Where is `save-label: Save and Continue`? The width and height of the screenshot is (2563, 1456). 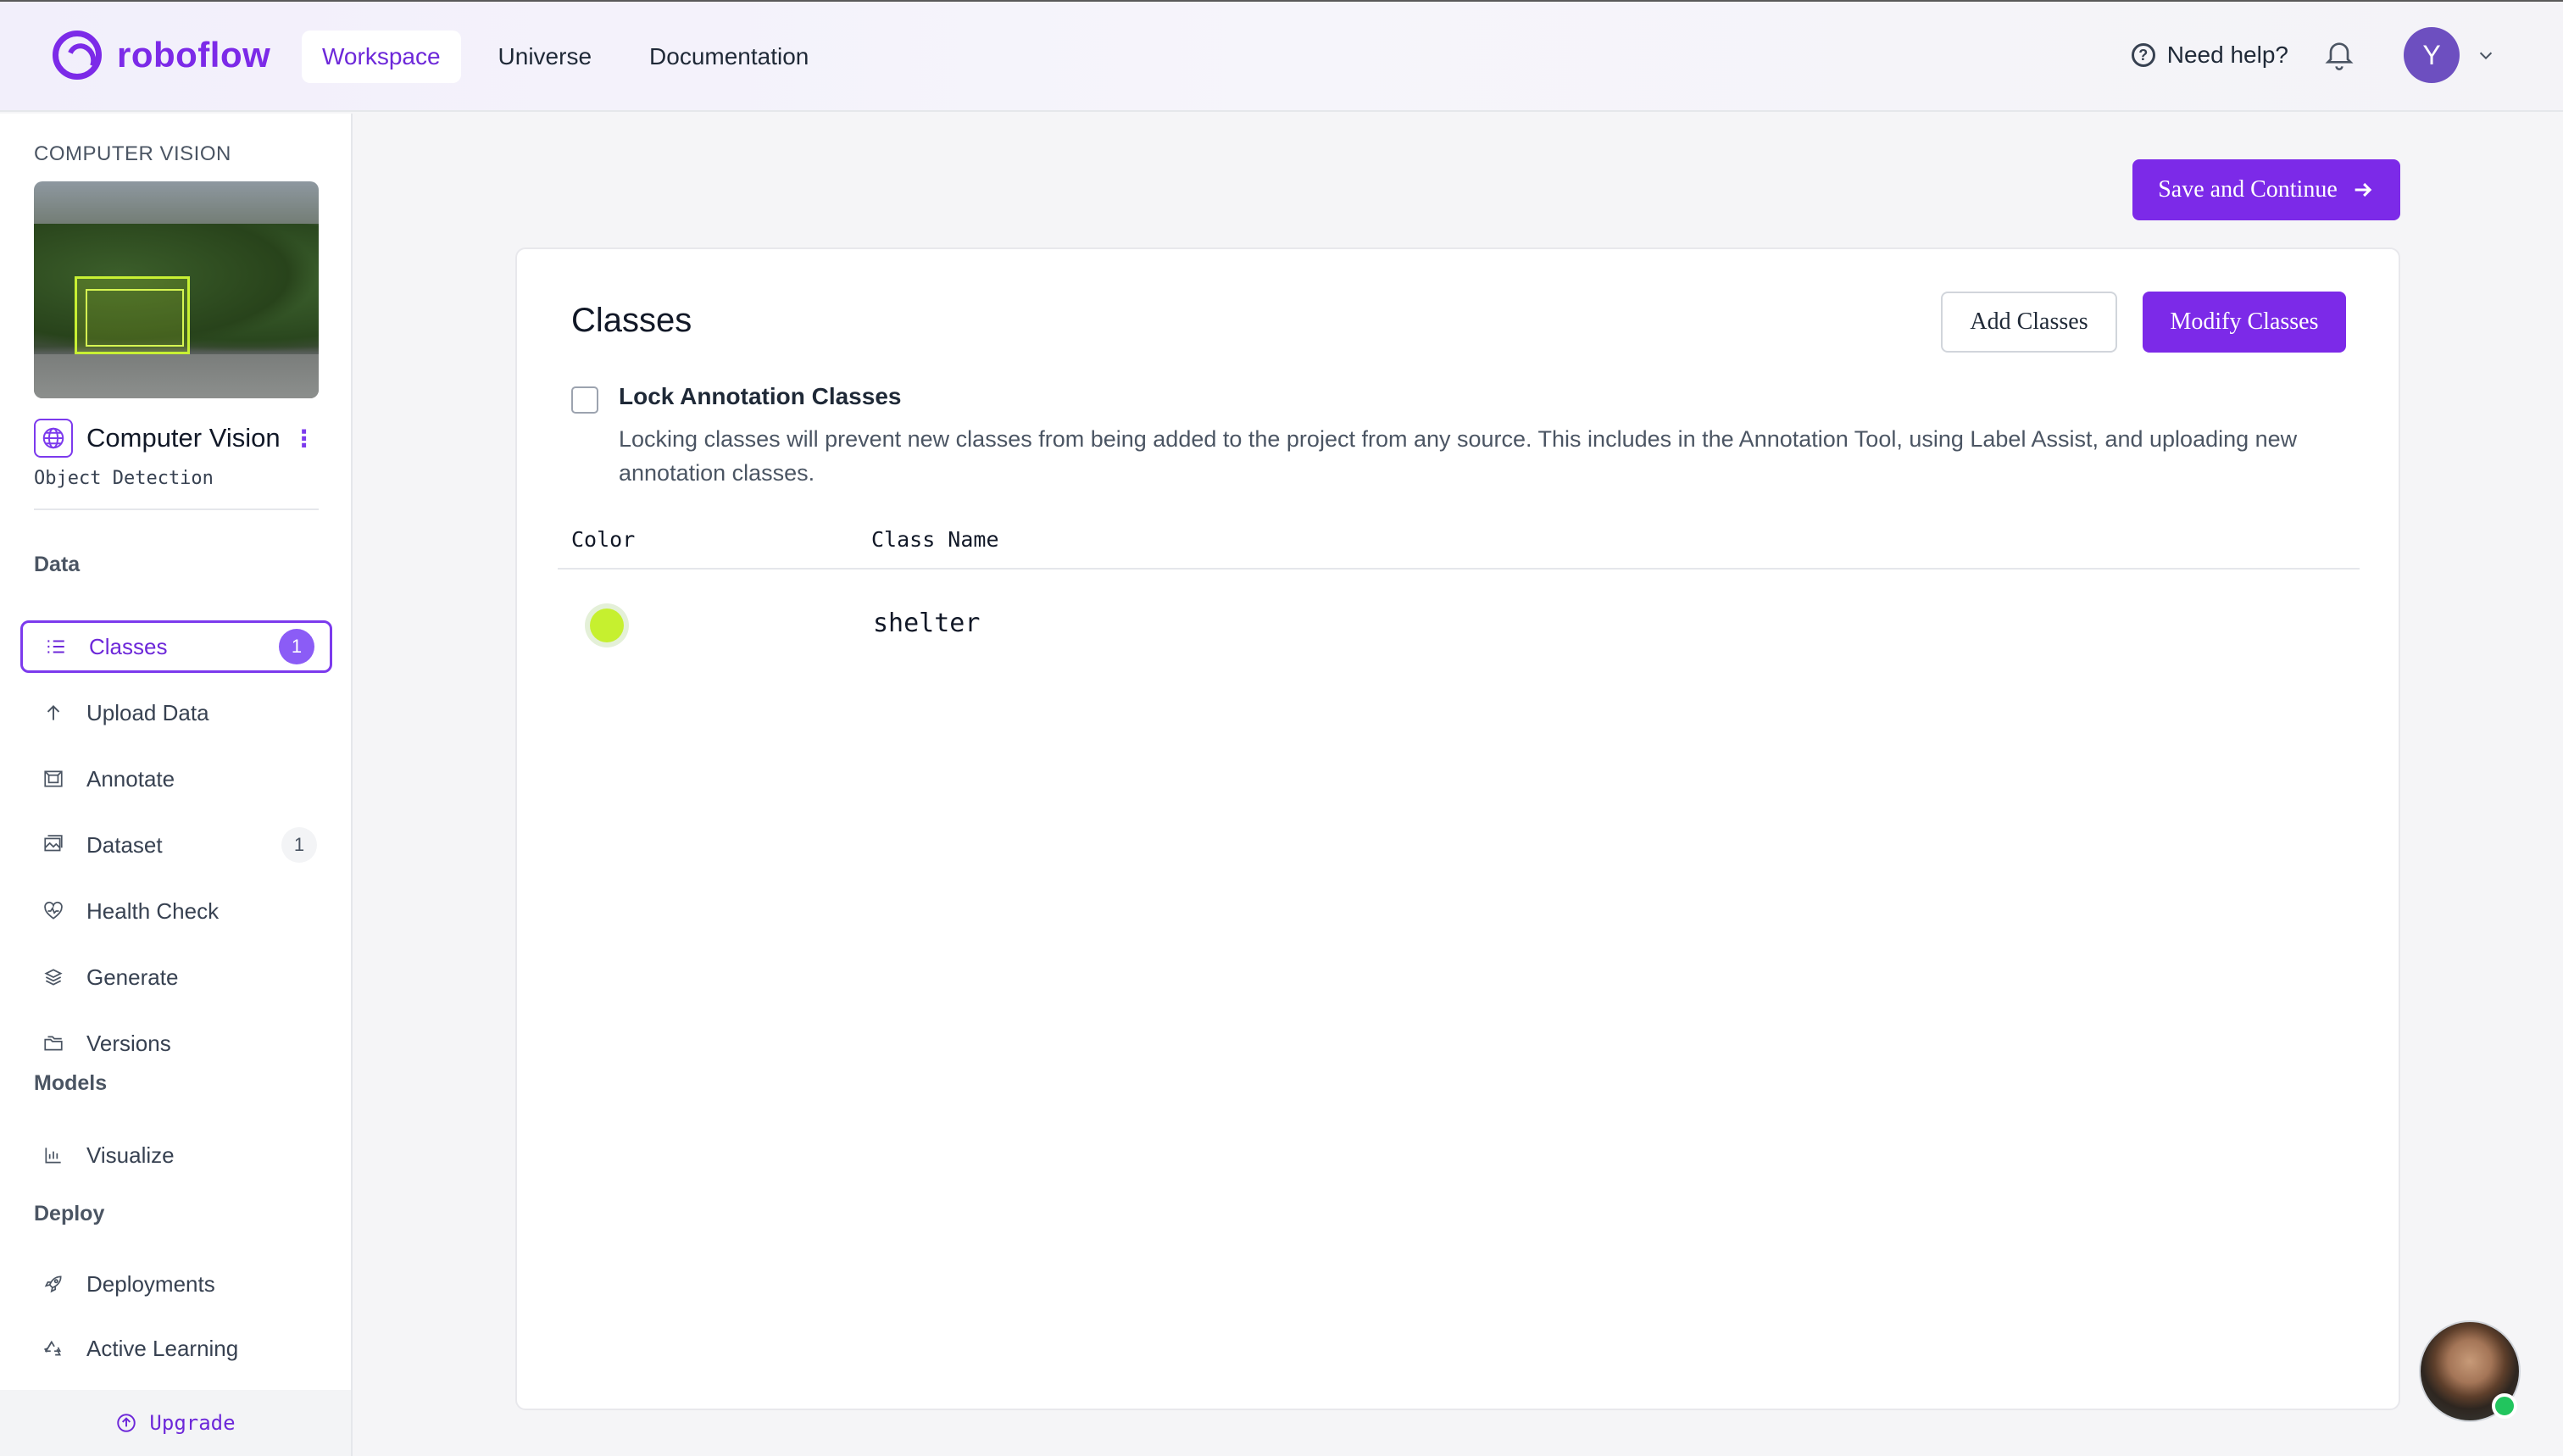
save-label: Save and Continue is located at coordinates (2248, 189).